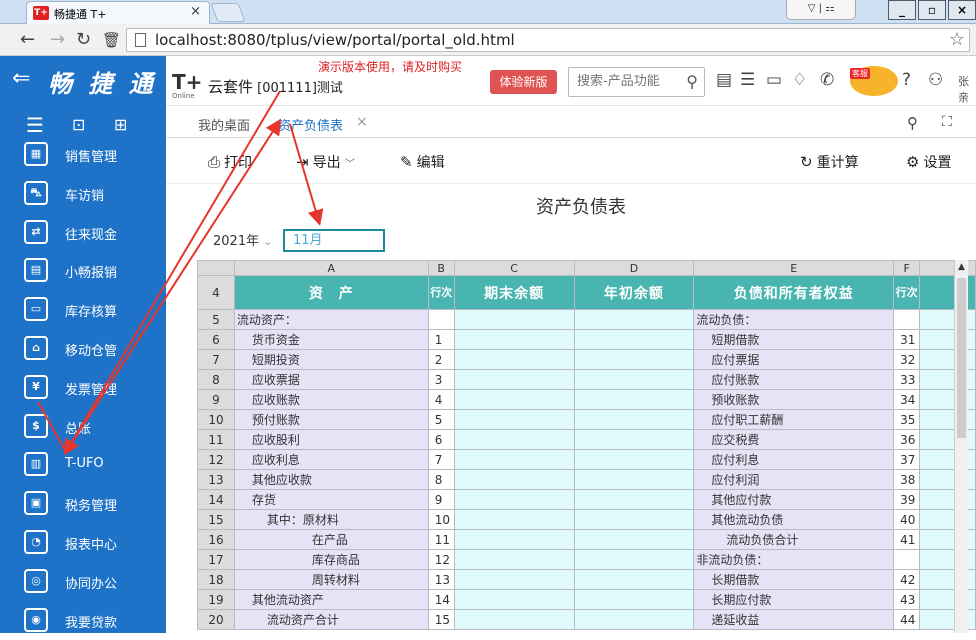  I want to click on tab-close-icon: ×, so click(195, 11).